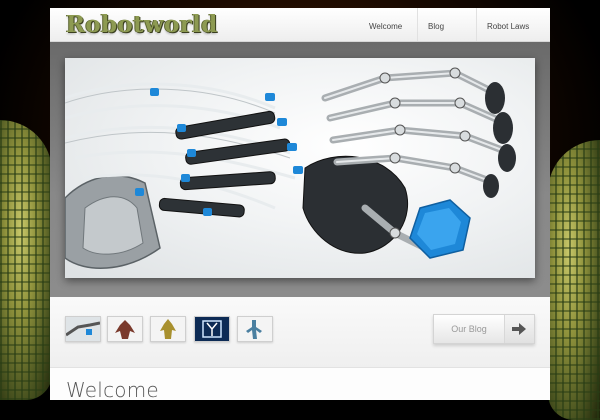 This screenshot has width=600, height=420. What do you see at coordinates (469, 329) in the screenshot?
I see `our-blog-label: Our Blog` at bounding box center [469, 329].